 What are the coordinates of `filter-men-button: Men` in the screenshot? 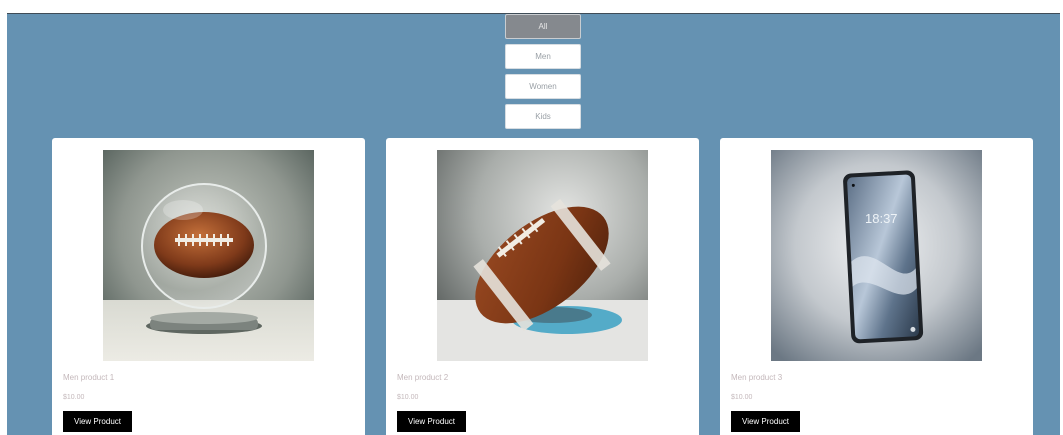 It's located at (543, 56).